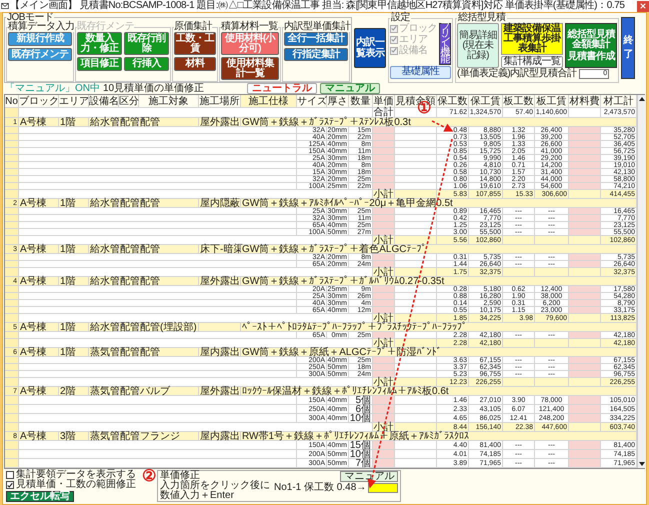  Describe the element at coordinates (478, 45) in the screenshot. I see `simple-detail-button: 簡易詳細(現在未記録)` at that location.